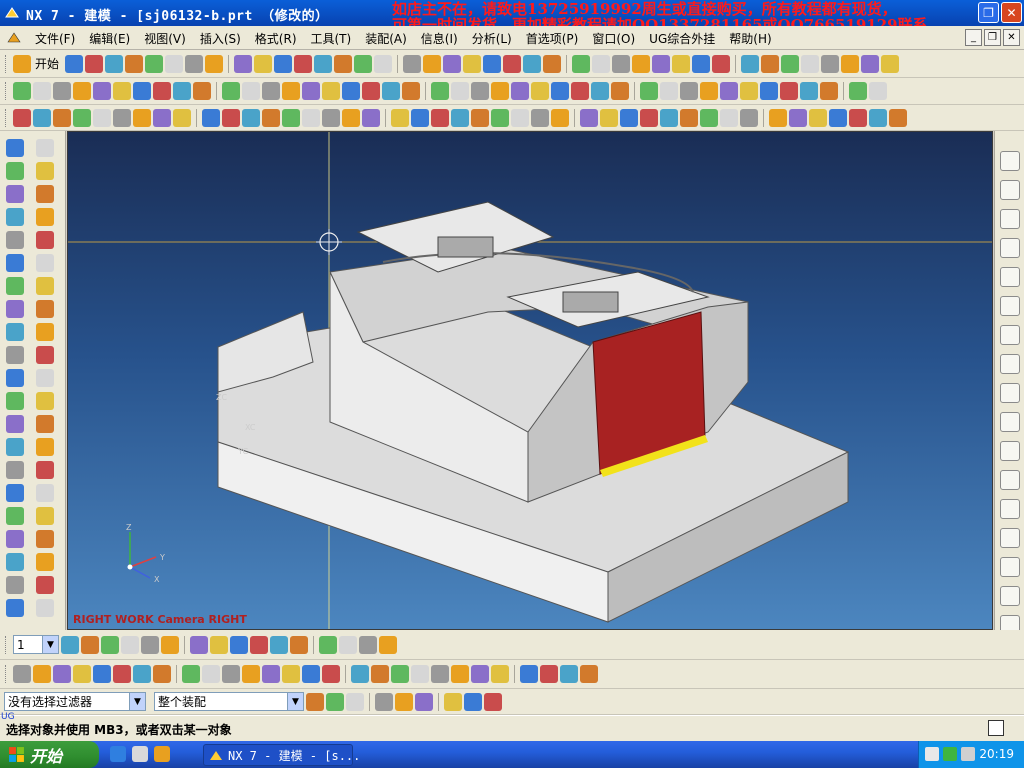 This screenshot has height=768, width=1024. I want to click on restore-document-button: ❐, so click(992, 37).